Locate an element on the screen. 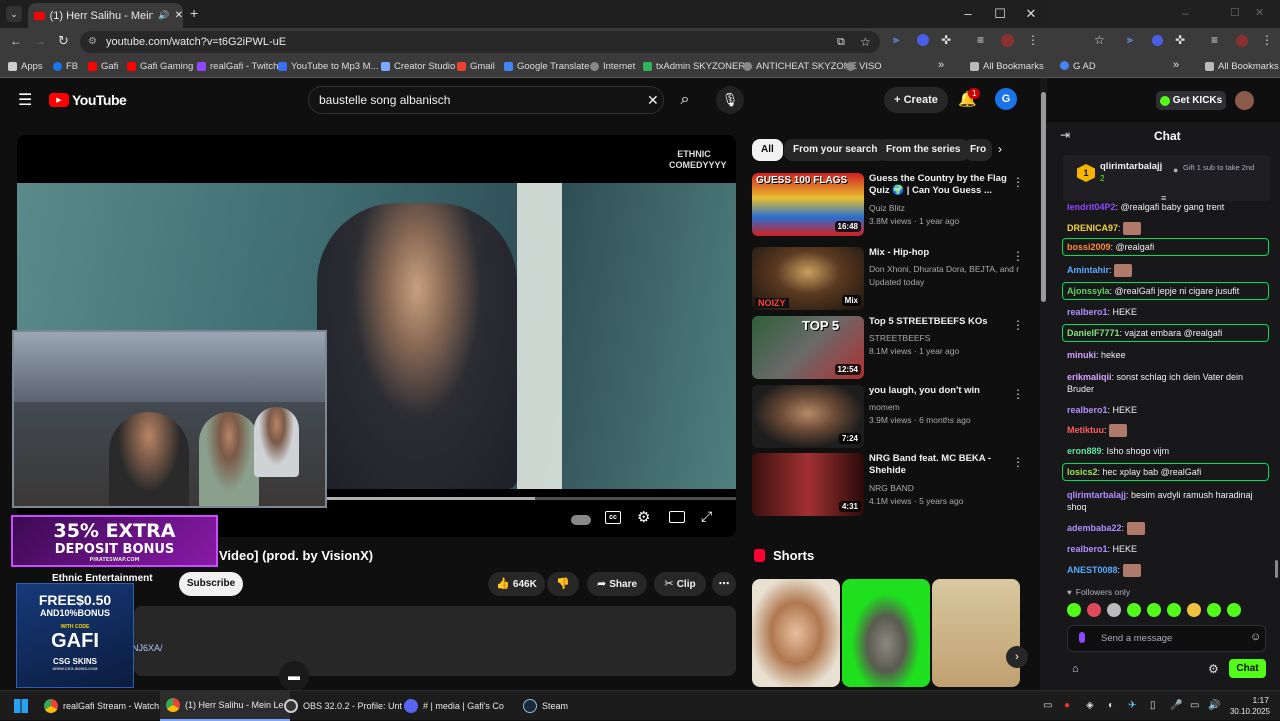 The width and height of the screenshot is (1280, 721). bookmark-apps: Apps is located at coordinates (25, 66).